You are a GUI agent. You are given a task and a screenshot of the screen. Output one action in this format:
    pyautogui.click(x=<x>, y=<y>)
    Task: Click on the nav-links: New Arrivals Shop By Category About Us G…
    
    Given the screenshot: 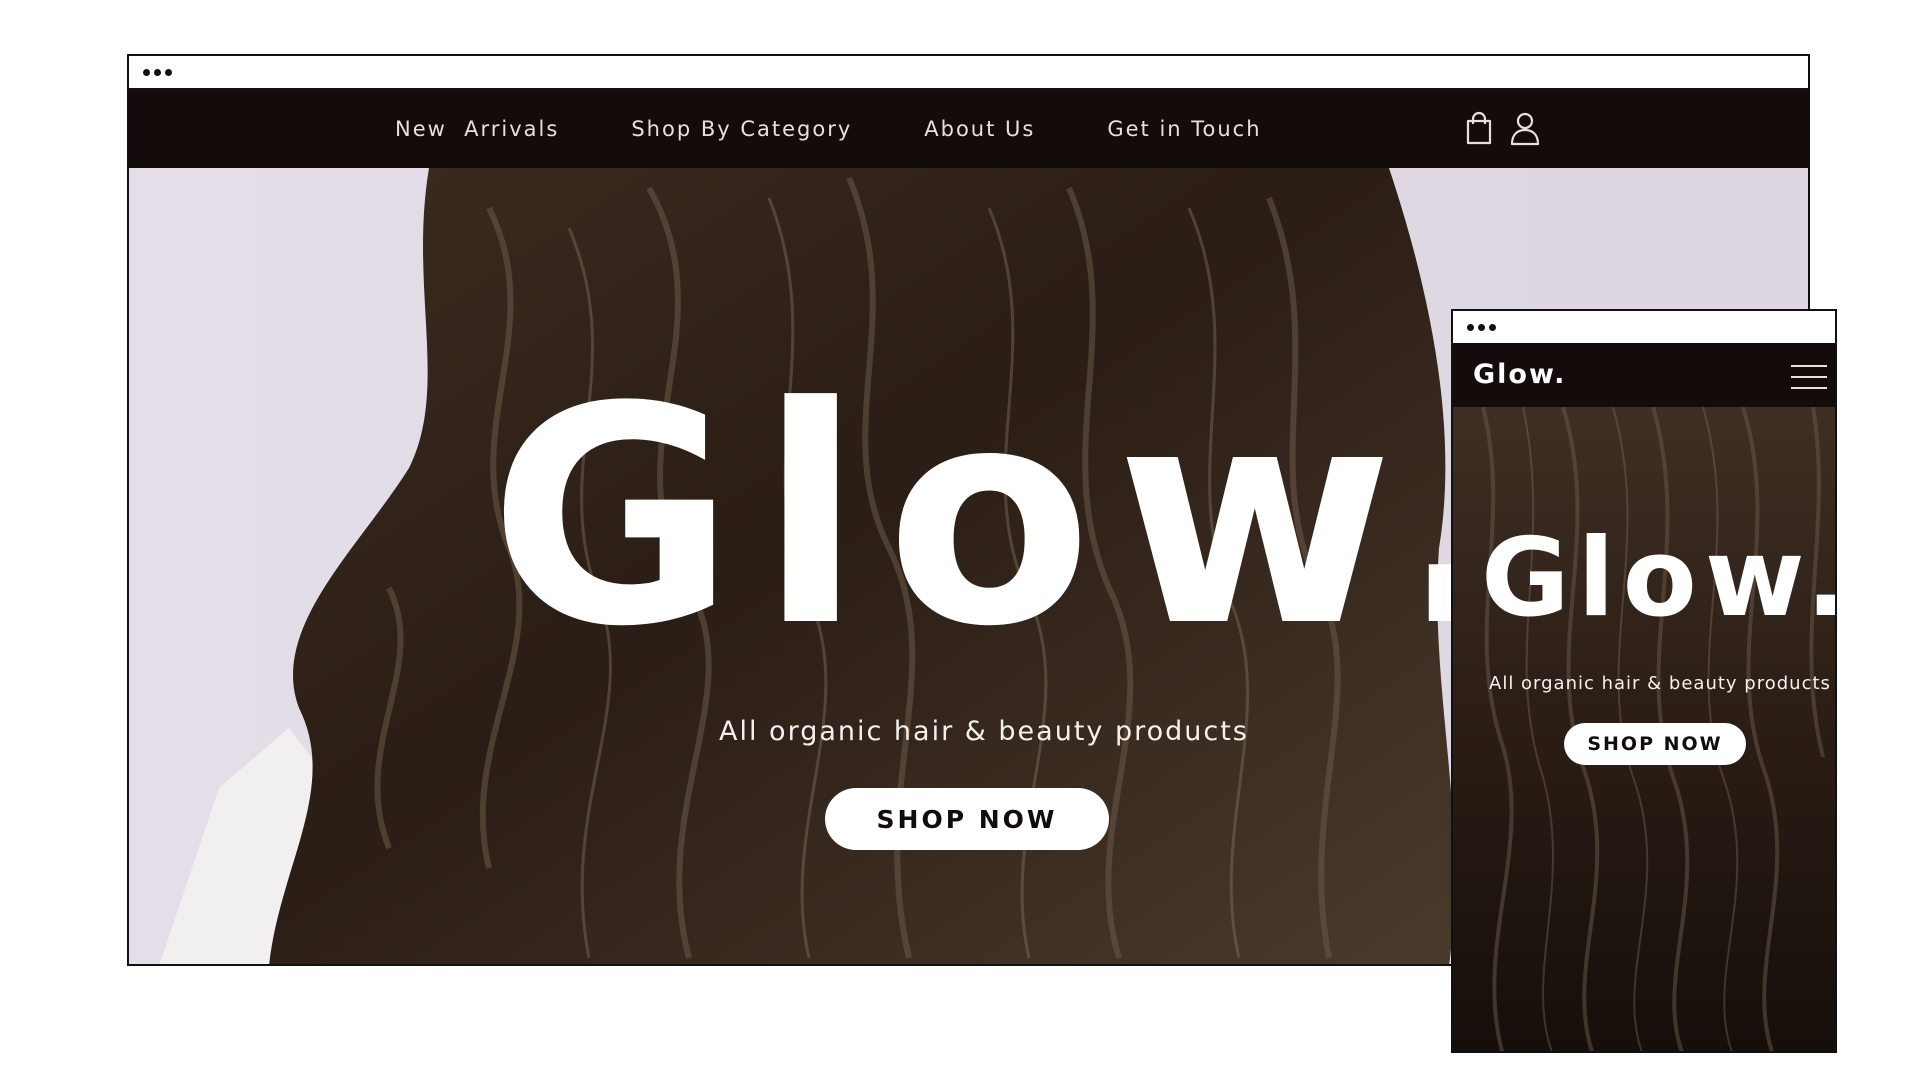 What is the action you would take?
    pyautogui.click(x=864, y=129)
    